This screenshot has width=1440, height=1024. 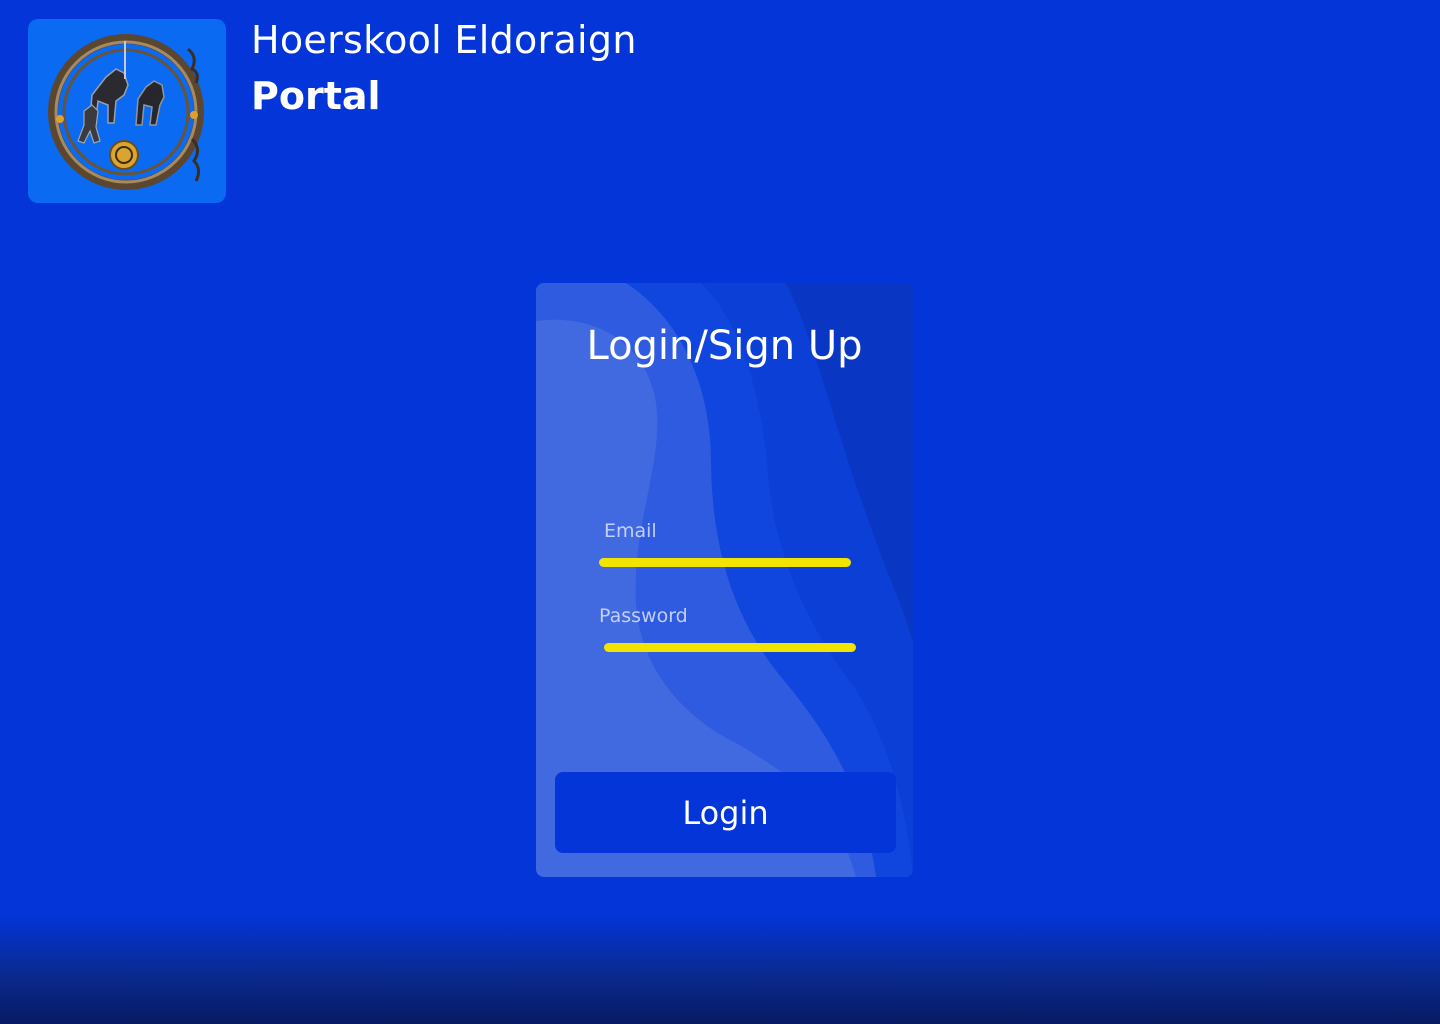 What do you see at coordinates (725, 812) in the screenshot?
I see `login-button: Login` at bounding box center [725, 812].